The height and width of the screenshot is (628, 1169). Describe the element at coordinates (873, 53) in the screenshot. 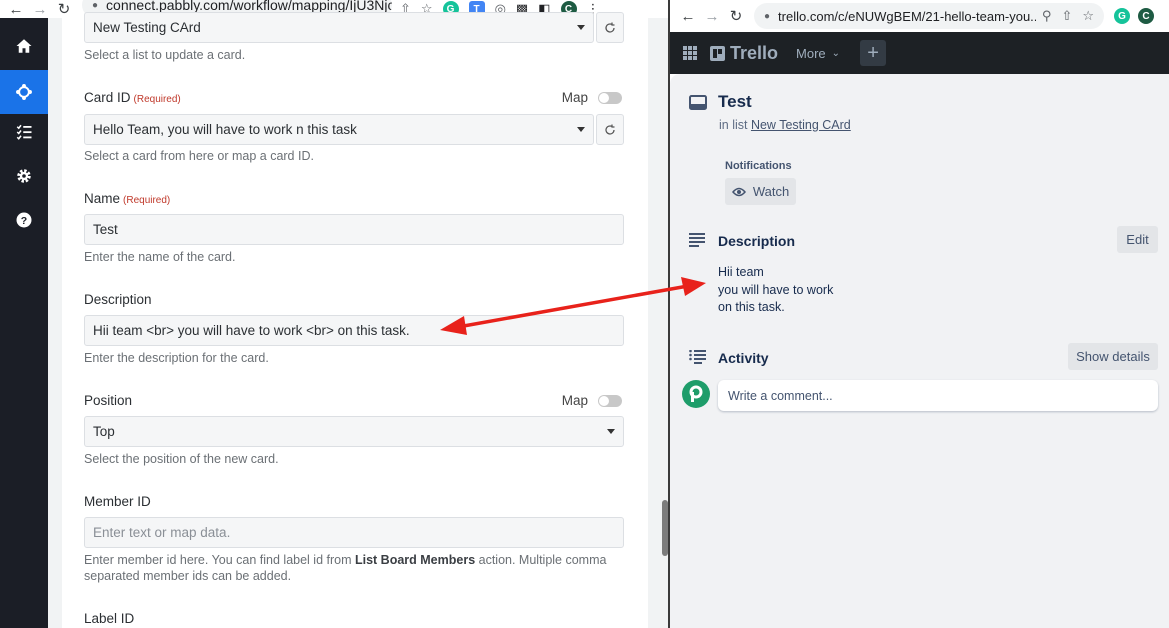

I see `create-button: +` at that location.